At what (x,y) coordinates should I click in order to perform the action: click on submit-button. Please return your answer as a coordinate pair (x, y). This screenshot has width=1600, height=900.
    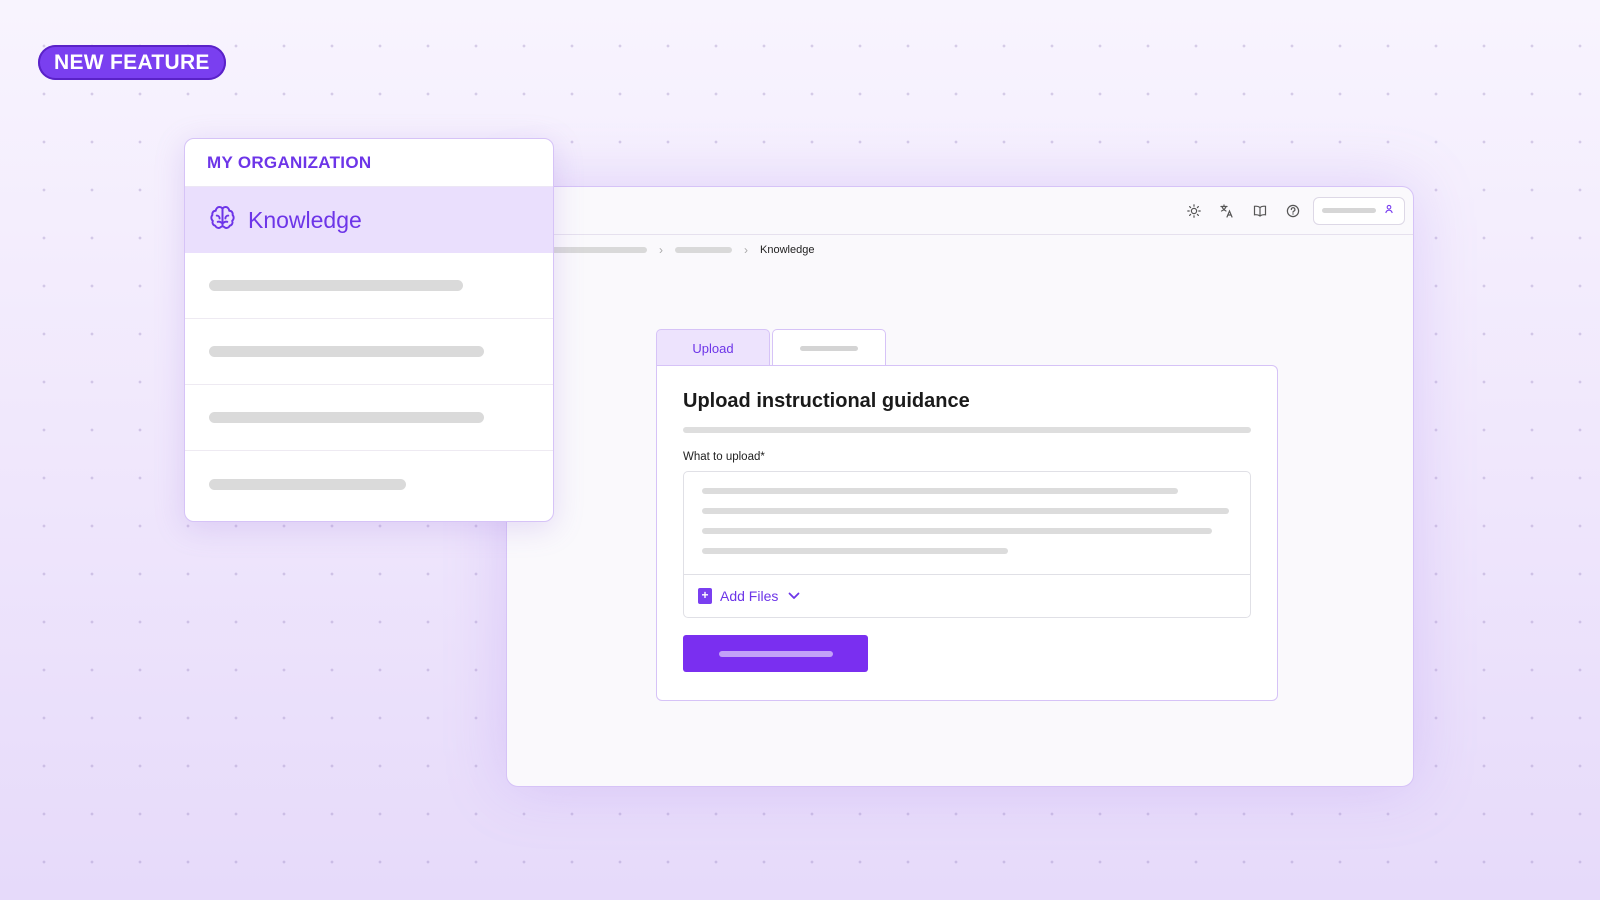
    Looking at the image, I should click on (775, 653).